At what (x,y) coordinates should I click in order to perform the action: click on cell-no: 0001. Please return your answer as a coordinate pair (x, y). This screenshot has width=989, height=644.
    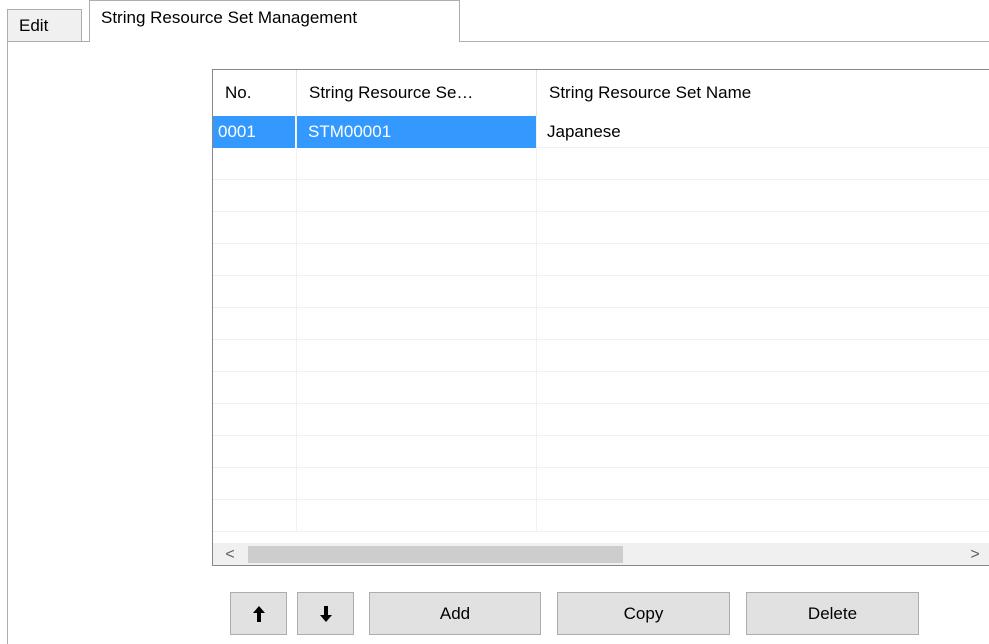
    Looking at the image, I should click on (254, 132).